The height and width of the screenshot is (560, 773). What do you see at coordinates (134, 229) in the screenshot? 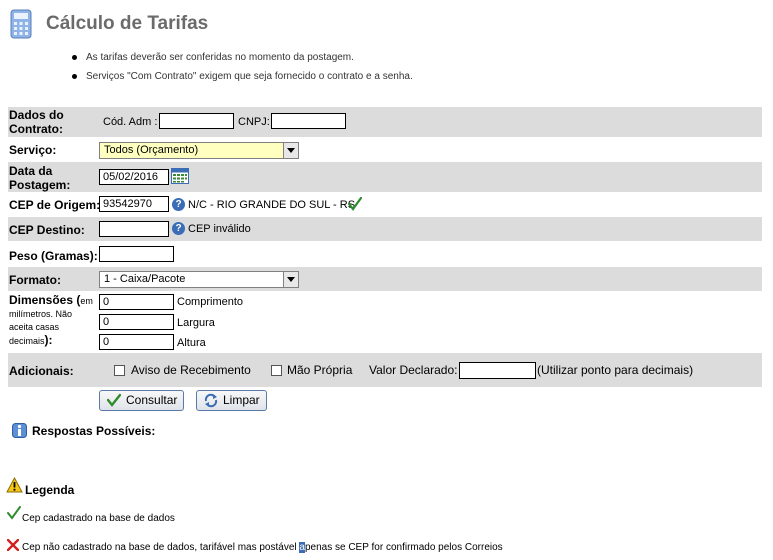
I see `cep-destino-field` at bounding box center [134, 229].